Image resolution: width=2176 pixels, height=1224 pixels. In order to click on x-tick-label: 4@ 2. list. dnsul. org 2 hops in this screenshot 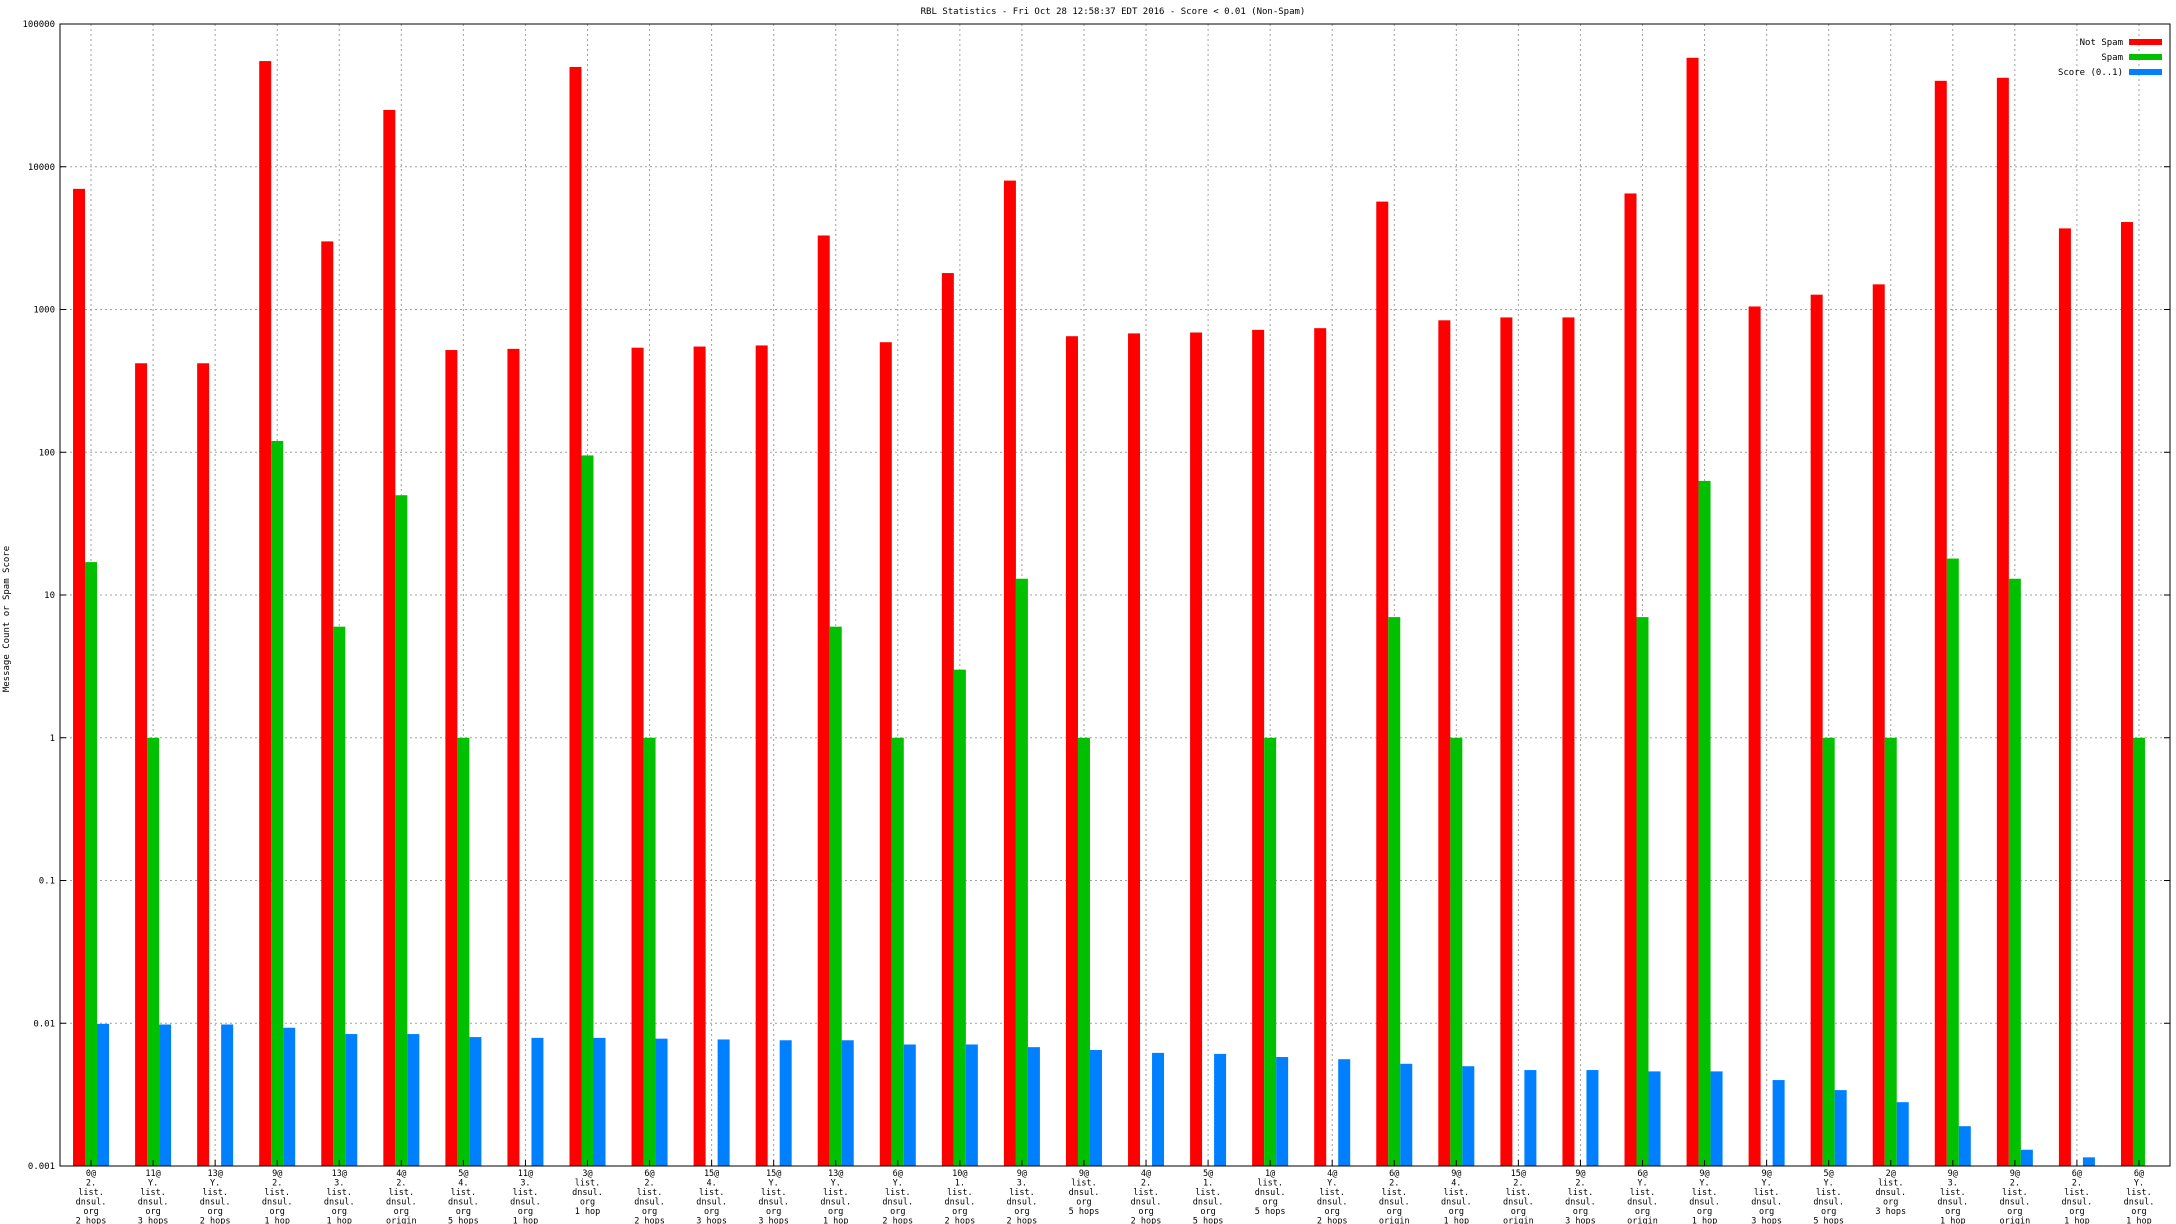, I will do `click(1146, 1196)`.